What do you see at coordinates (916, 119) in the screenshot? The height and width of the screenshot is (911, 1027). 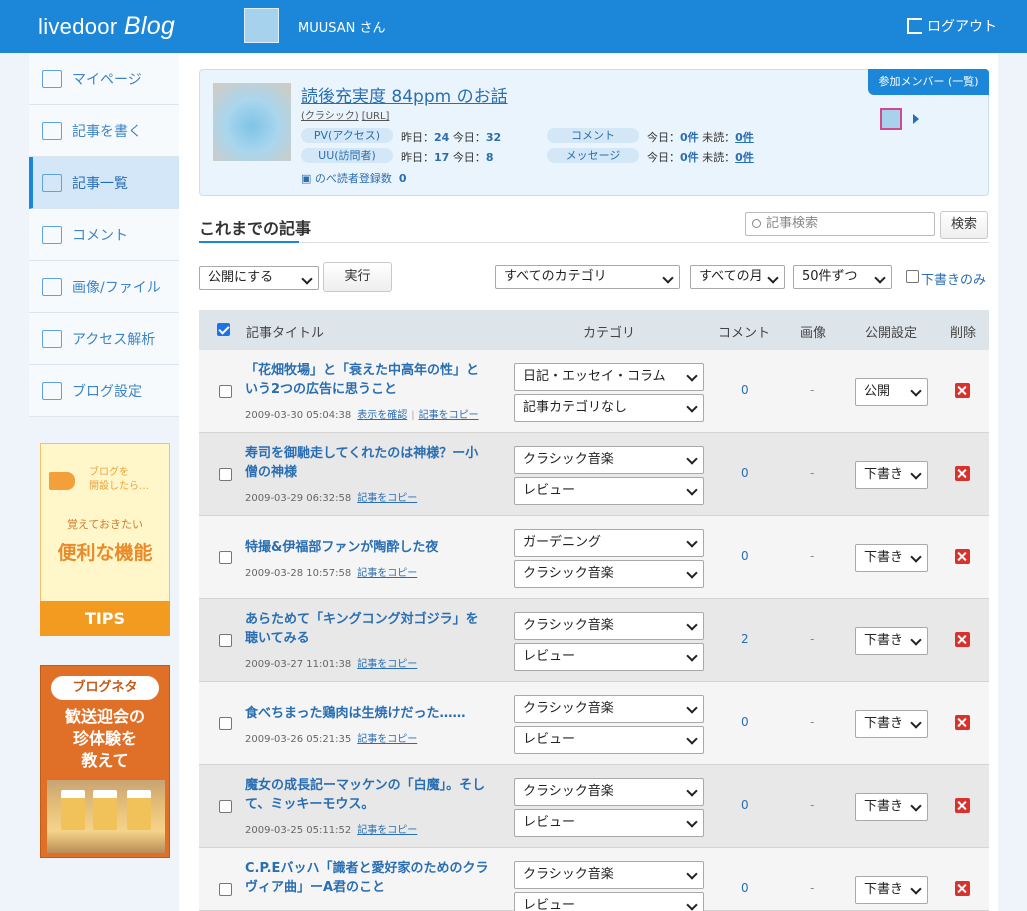 I see `caret-right-icon` at bounding box center [916, 119].